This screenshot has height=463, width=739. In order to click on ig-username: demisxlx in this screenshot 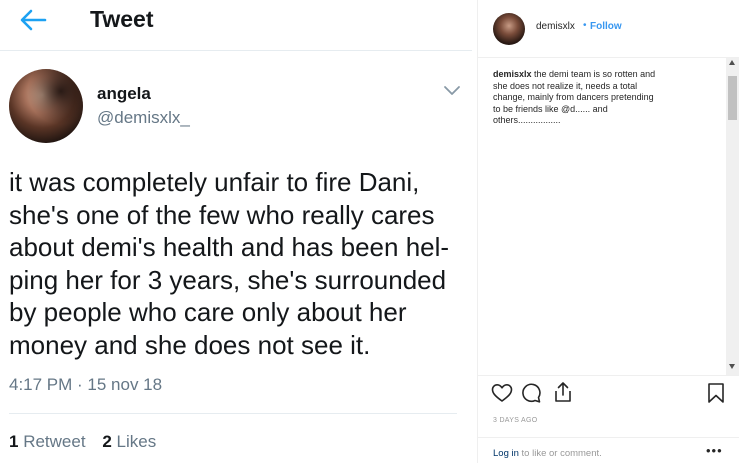, I will do `click(555, 26)`.